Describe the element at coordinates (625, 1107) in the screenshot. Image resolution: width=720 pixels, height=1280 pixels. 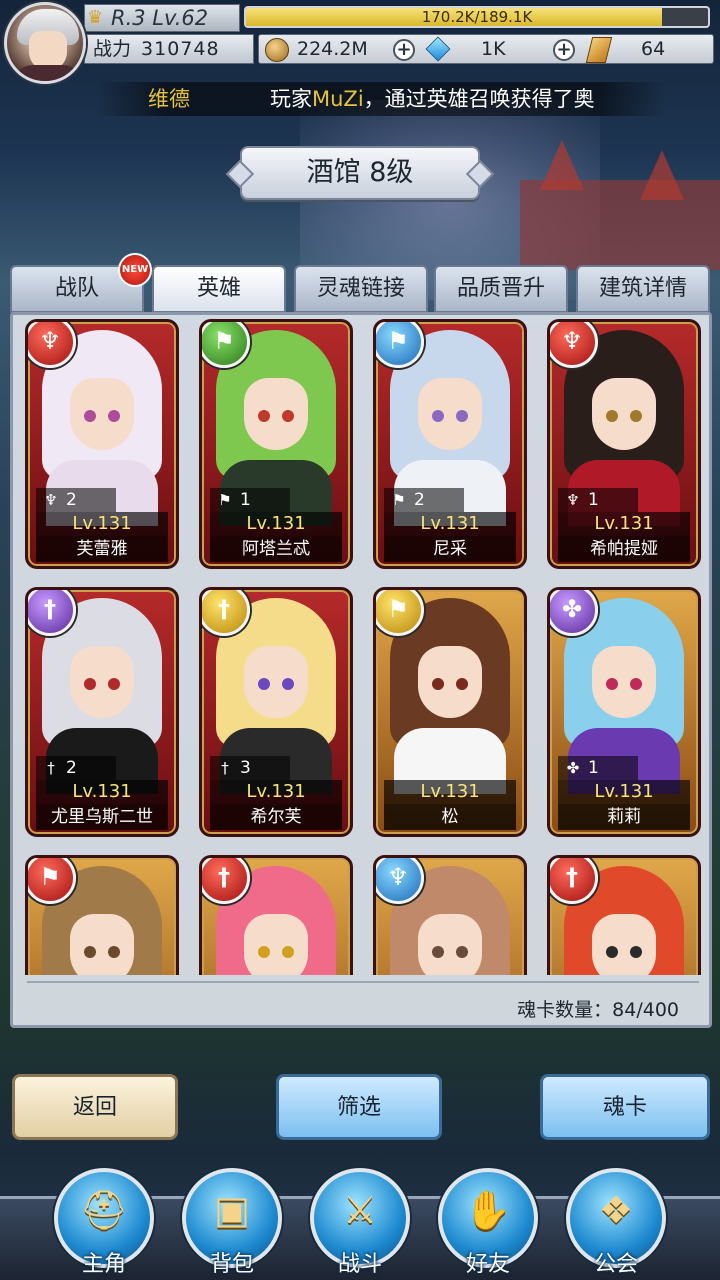
I see `soul-card-button: 魂卡` at that location.